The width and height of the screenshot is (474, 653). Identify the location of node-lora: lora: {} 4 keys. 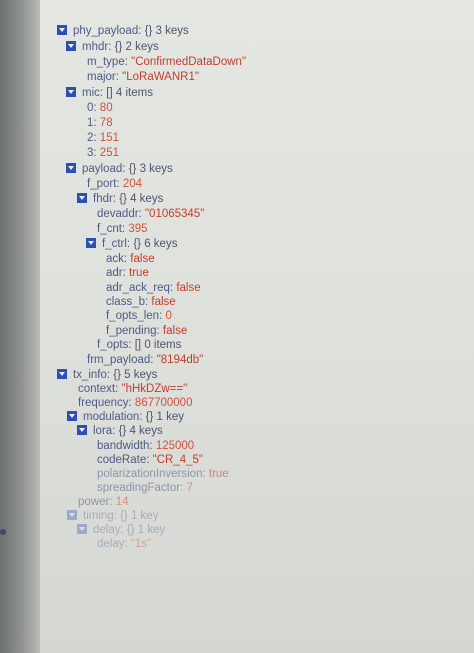
(120, 431).